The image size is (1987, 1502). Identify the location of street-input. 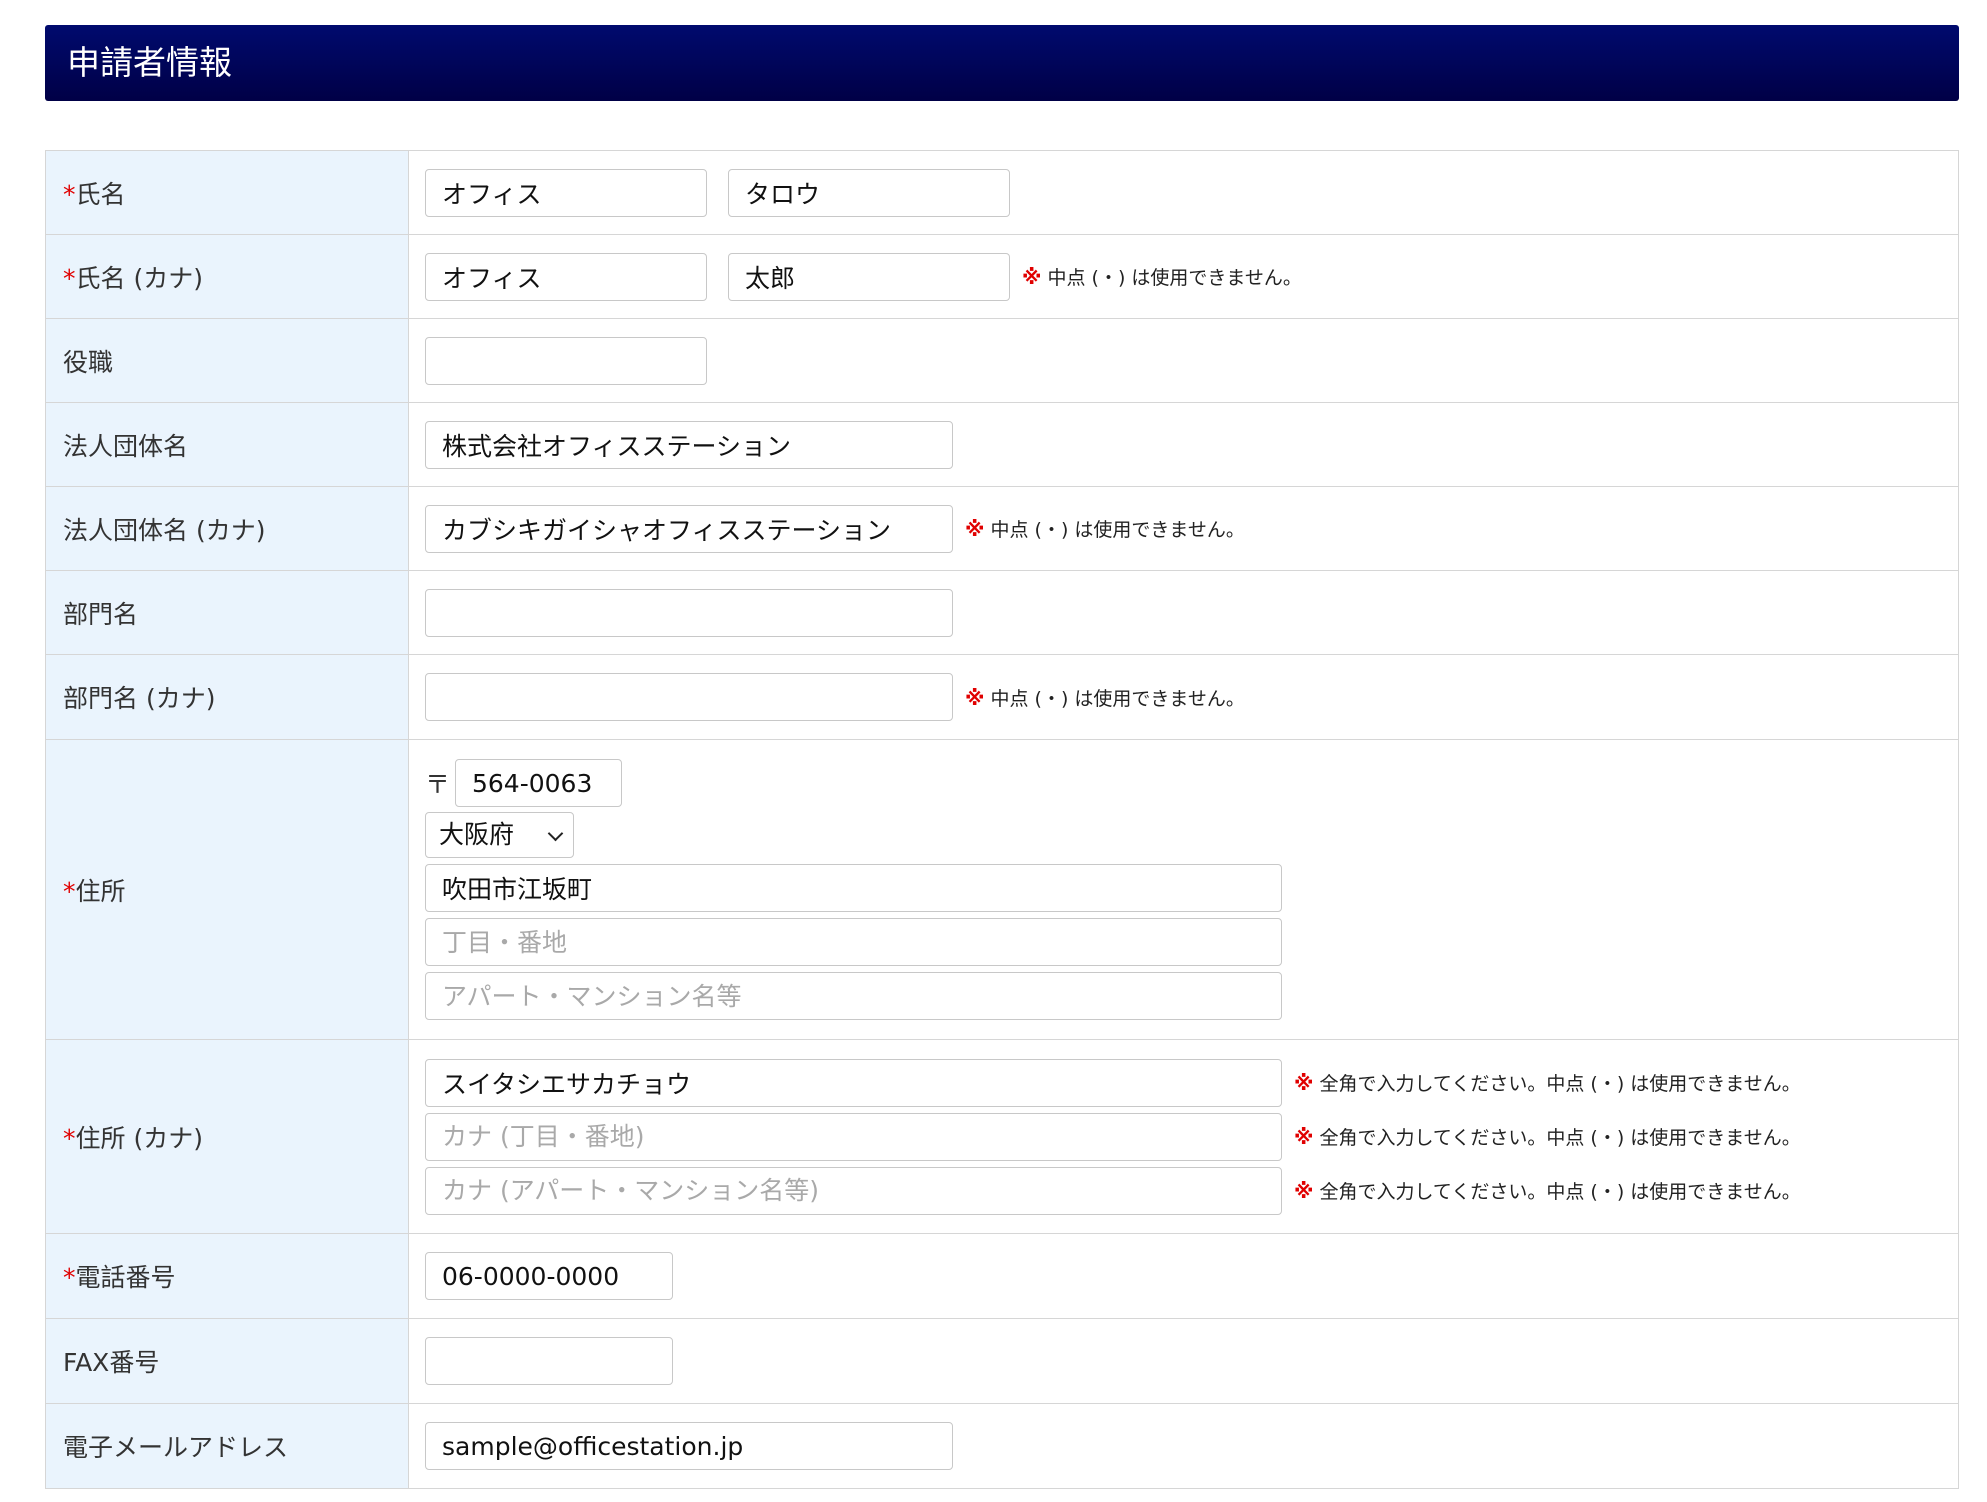
(853, 942).